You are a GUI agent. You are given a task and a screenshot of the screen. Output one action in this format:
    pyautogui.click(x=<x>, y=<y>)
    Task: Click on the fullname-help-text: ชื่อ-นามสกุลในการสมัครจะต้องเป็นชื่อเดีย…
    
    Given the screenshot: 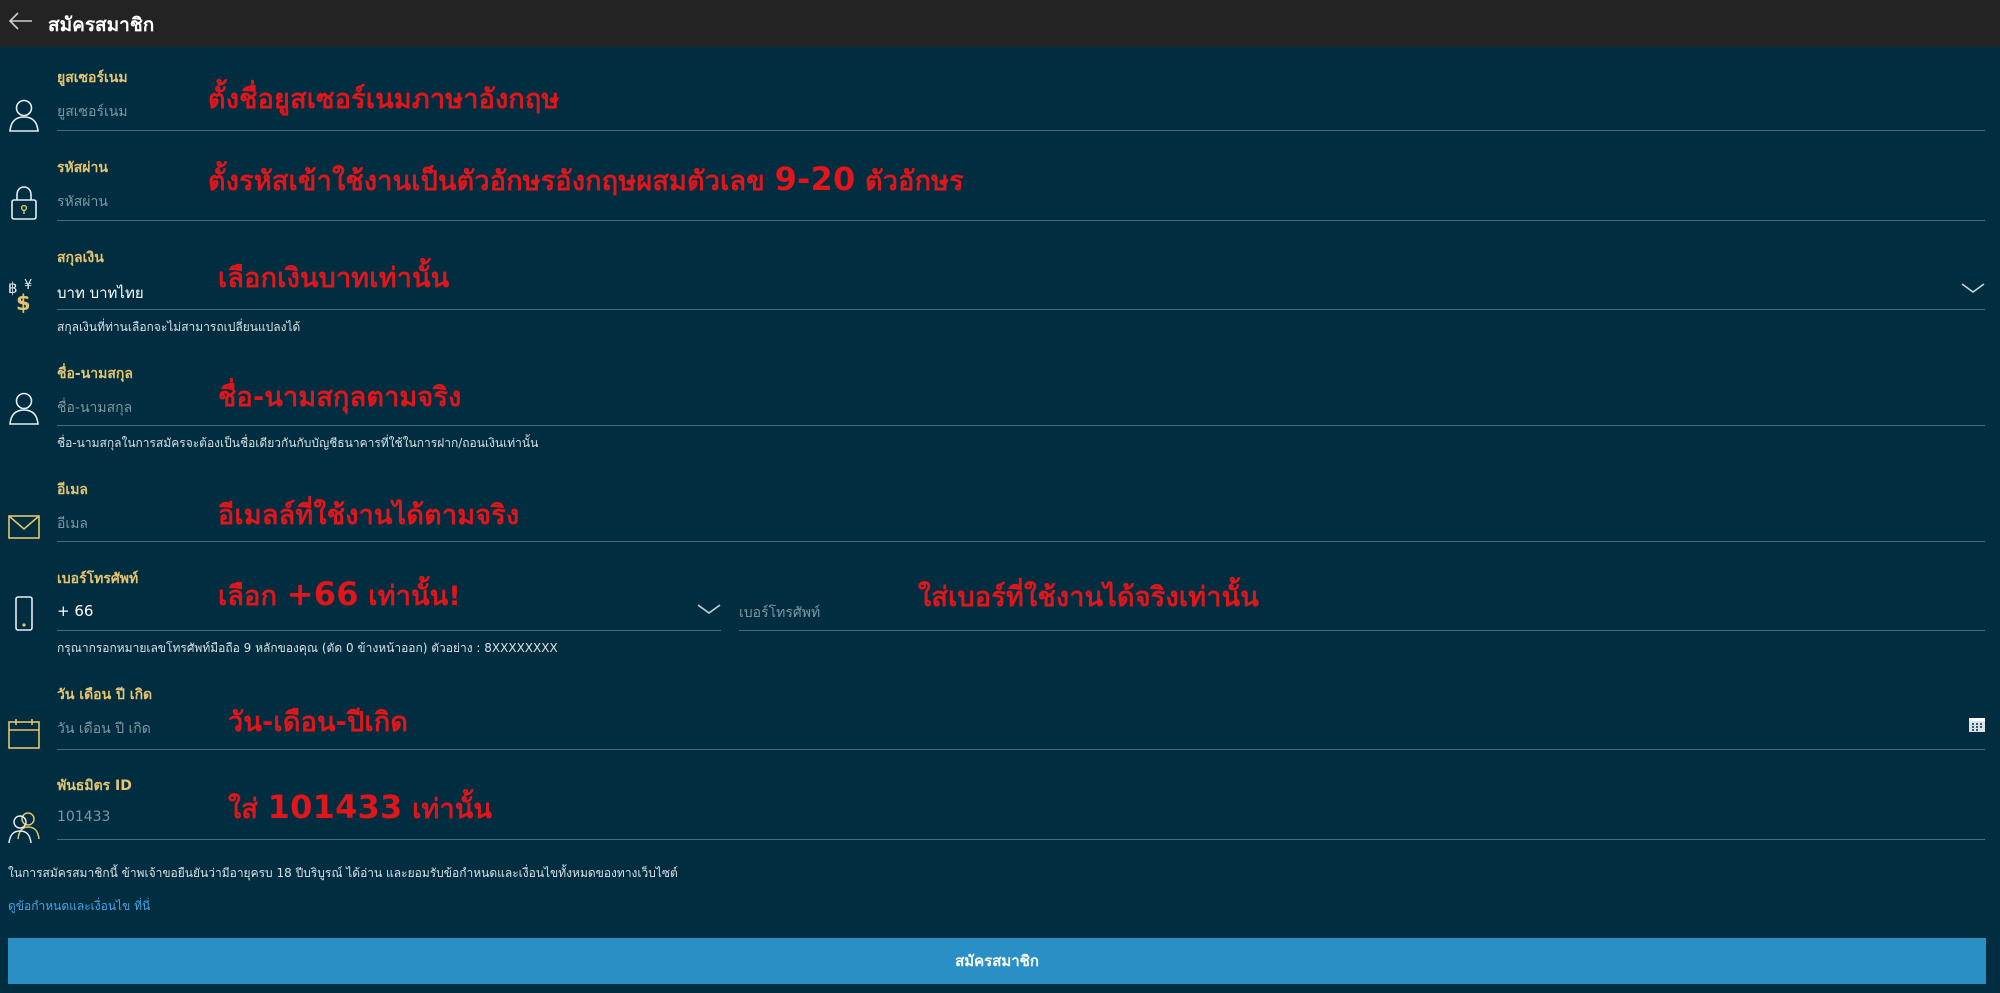 What is the action you would take?
    pyautogui.click(x=298, y=443)
    